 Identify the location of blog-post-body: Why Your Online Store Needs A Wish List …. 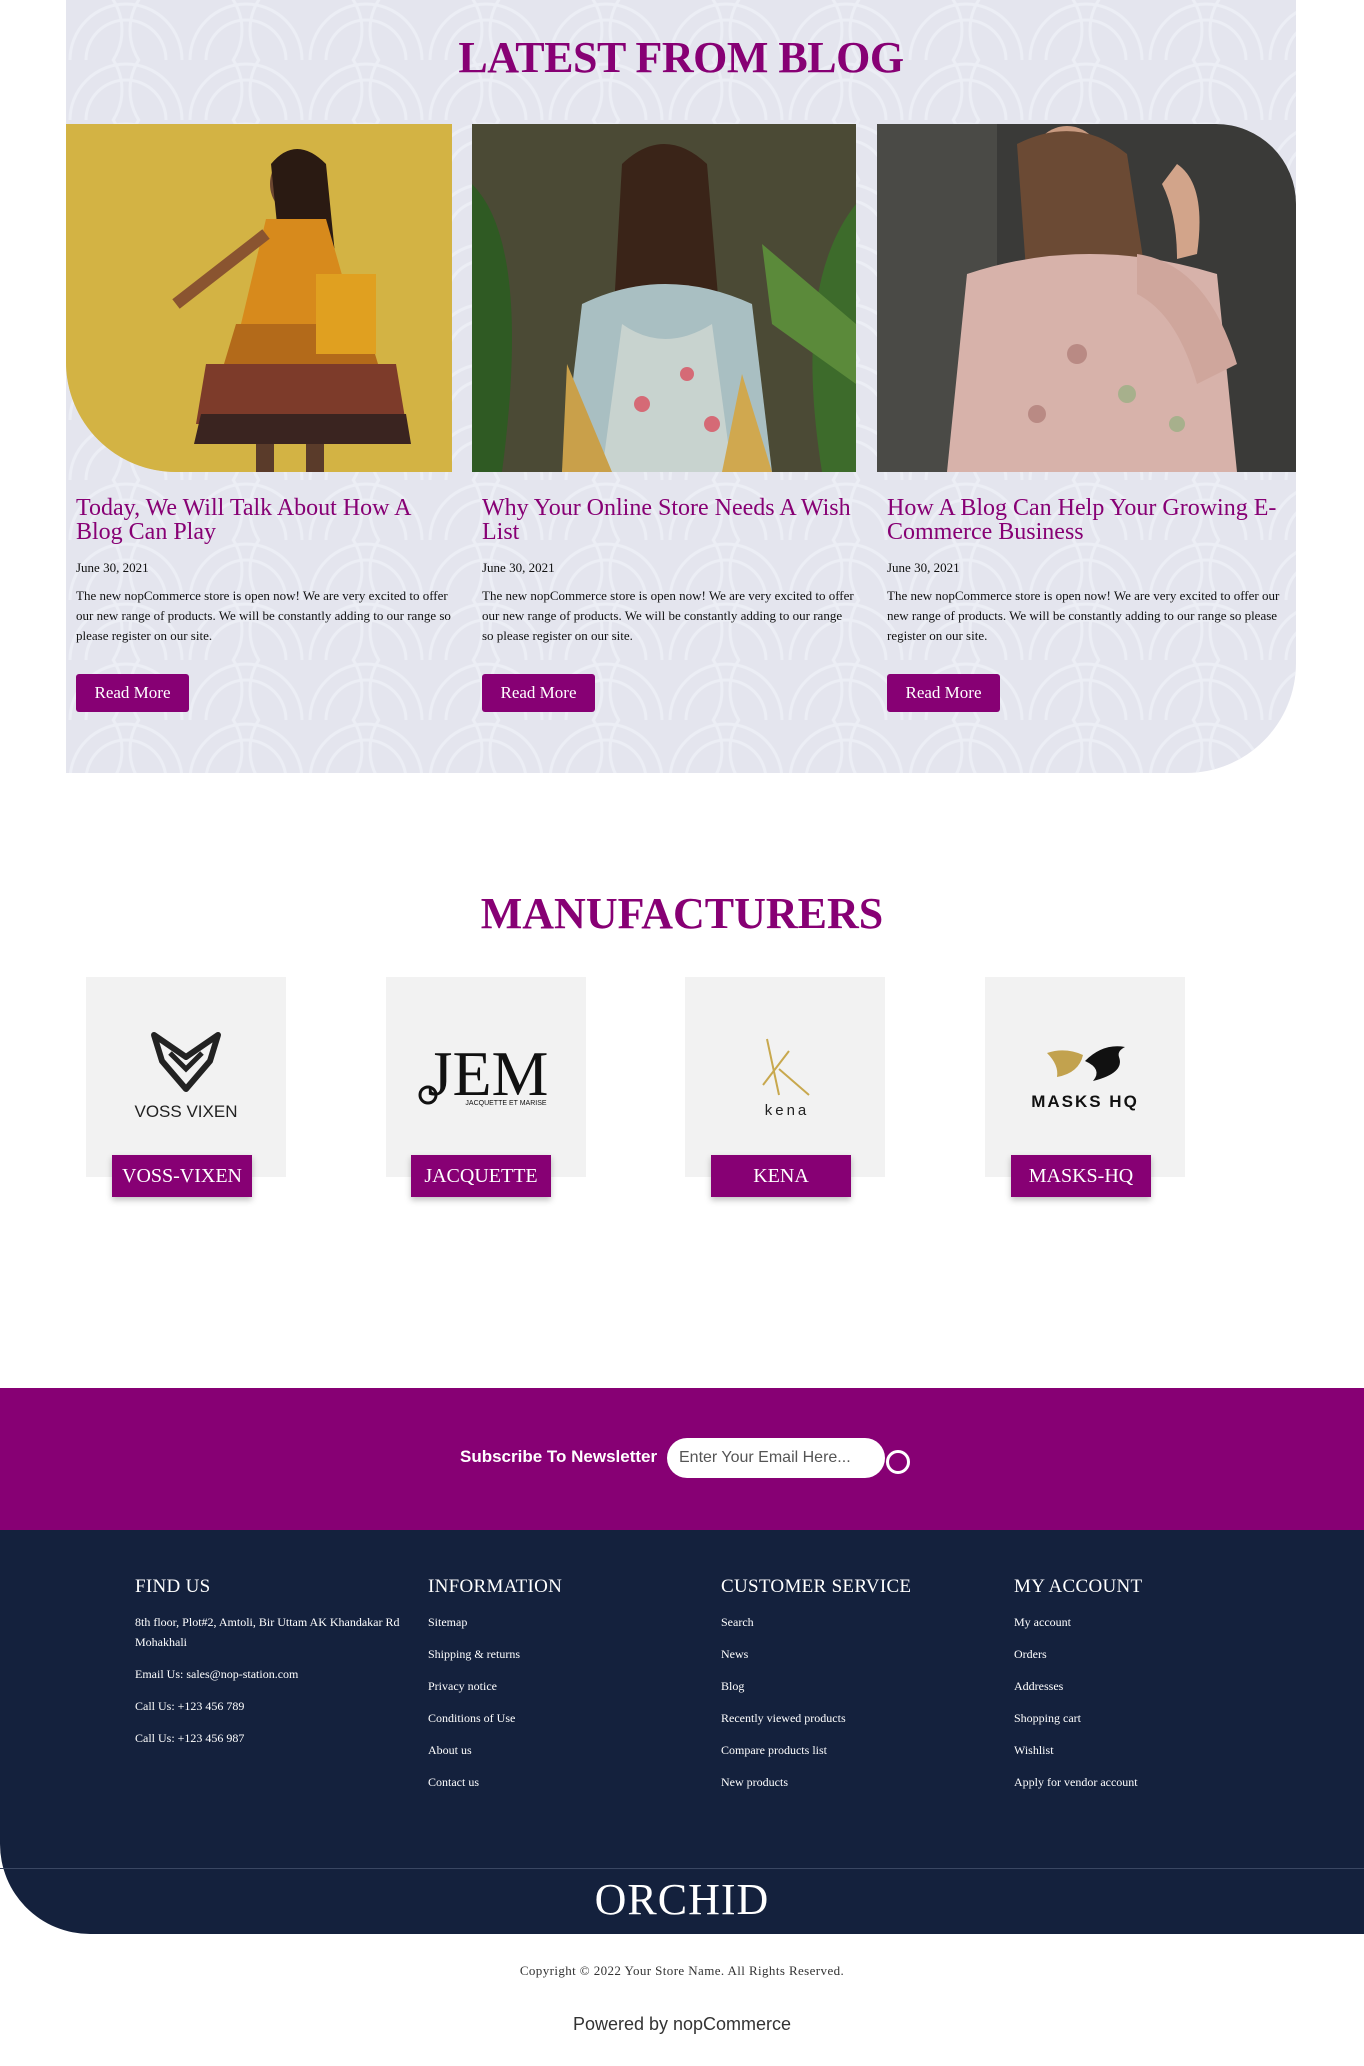
(669, 571).